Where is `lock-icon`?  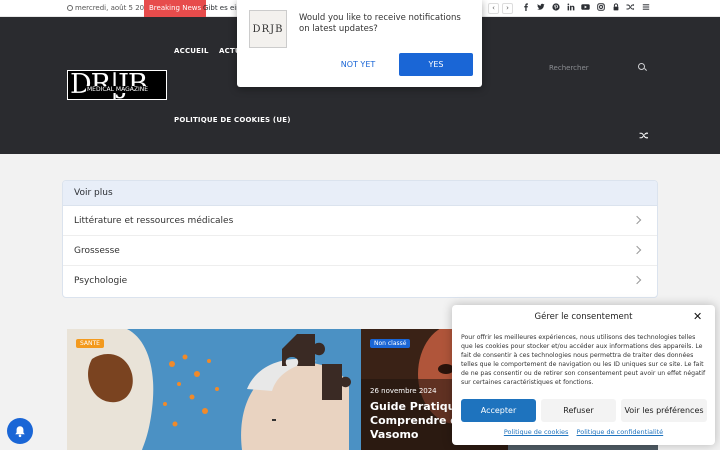 lock-icon is located at coordinates (615, 8).